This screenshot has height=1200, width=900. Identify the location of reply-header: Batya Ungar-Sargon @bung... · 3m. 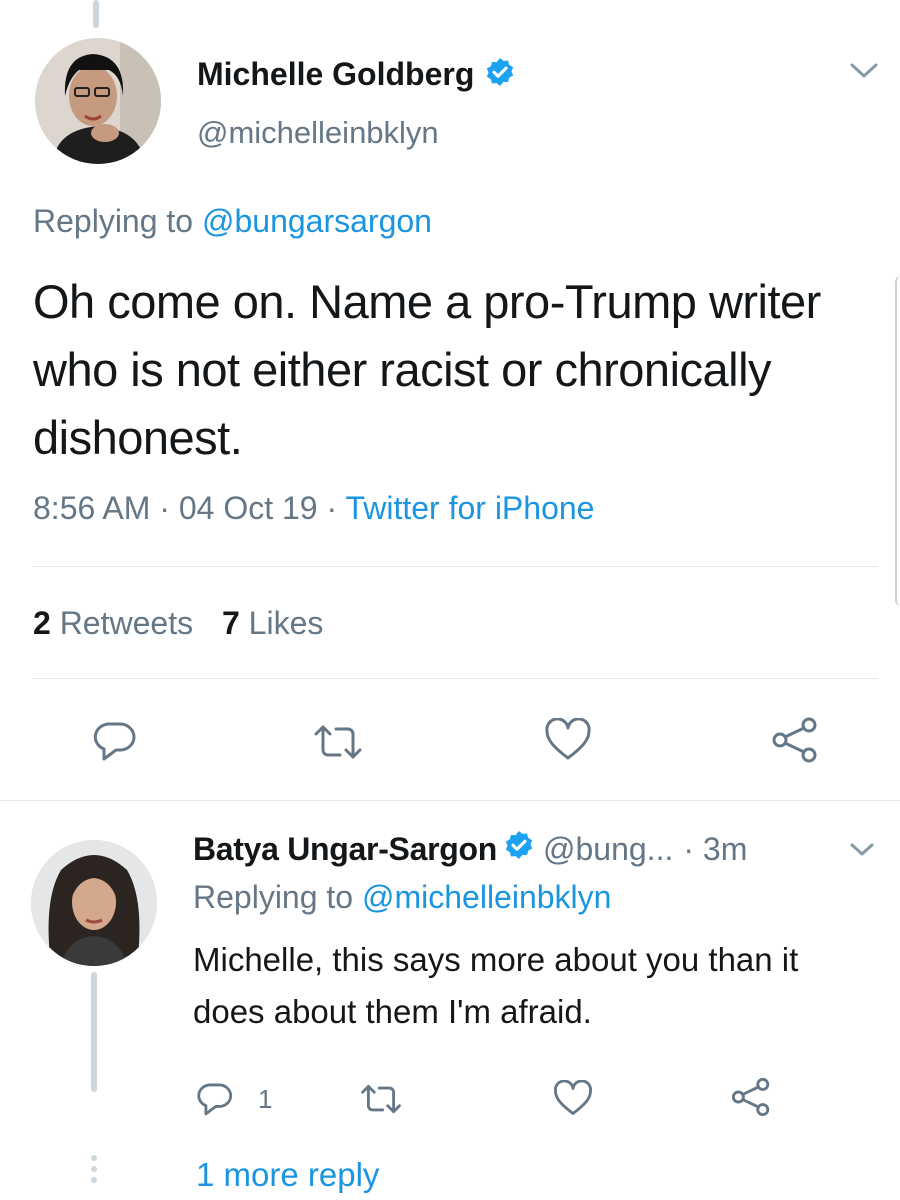
(470, 849).